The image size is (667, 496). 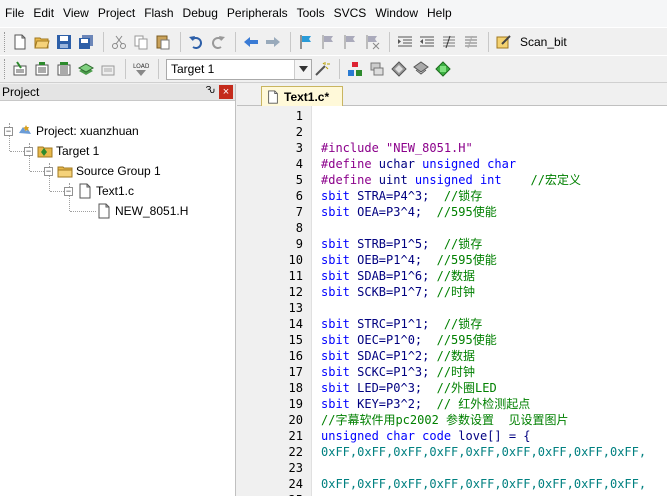 I want to click on navigate-forward-button, so click(x=273, y=42).